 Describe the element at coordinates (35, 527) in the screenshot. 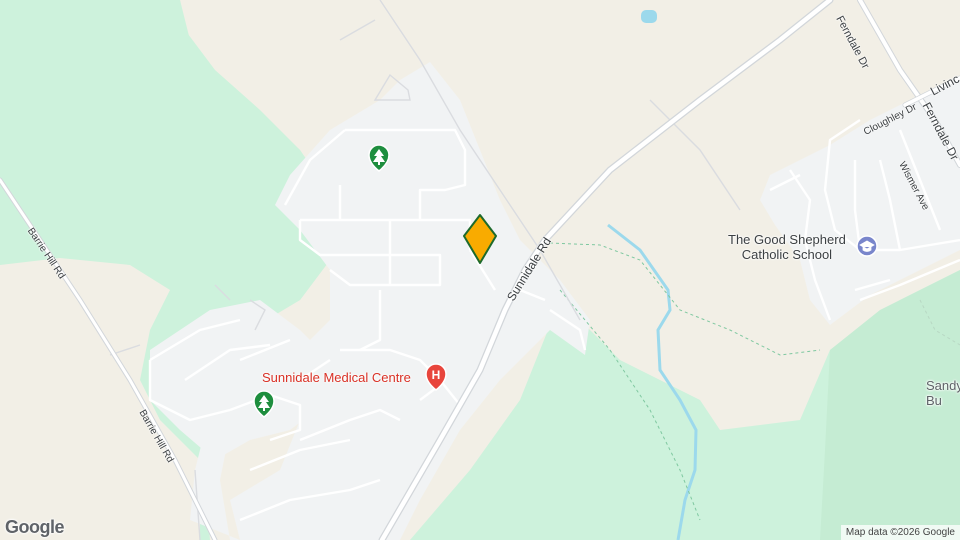

I see `google-logo: Google` at that location.